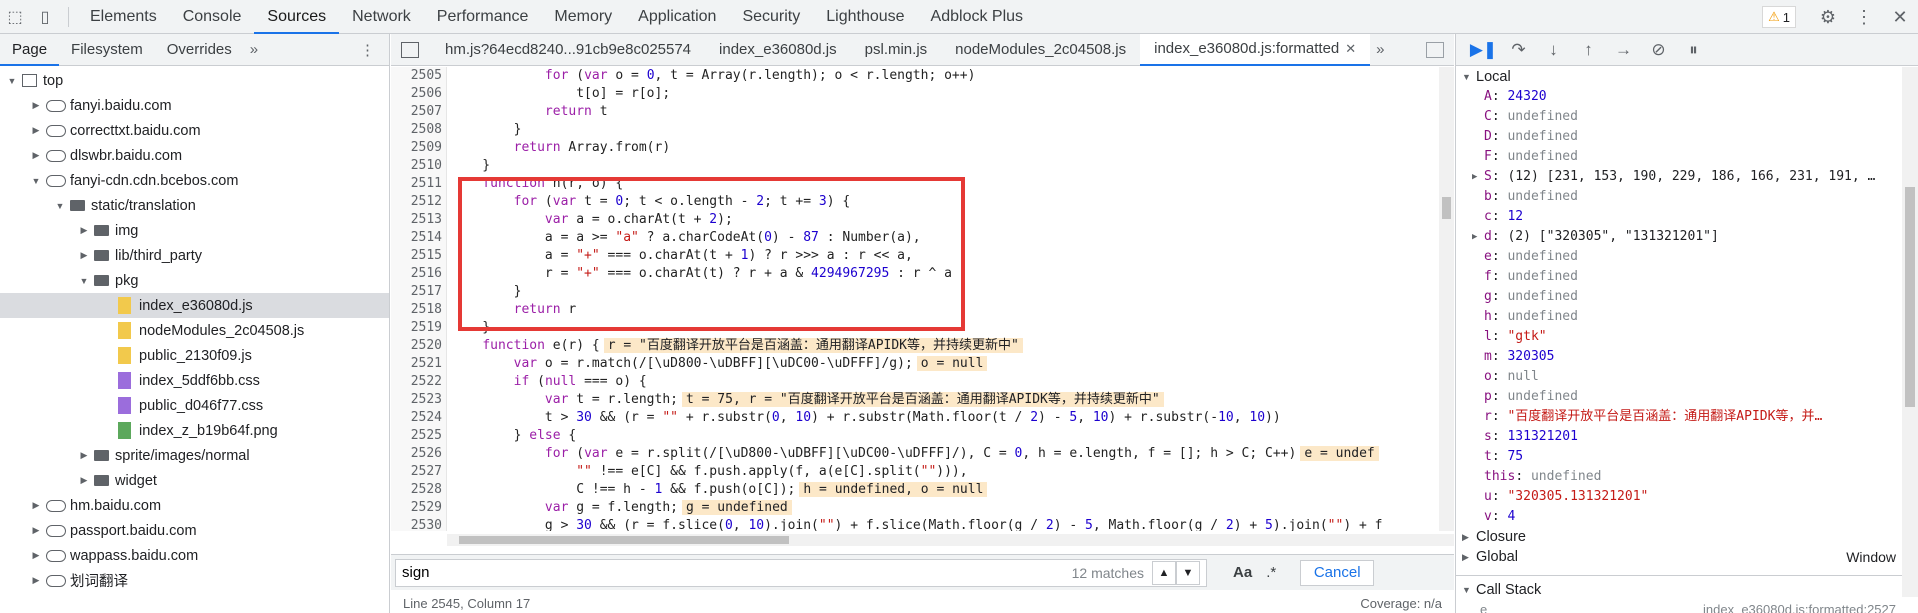 The width and height of the screenshot is (1918, 613). Describe the element at coordinates (1679, 257) in the screenshot. I see `scope-variable: e: undefined` at that location.